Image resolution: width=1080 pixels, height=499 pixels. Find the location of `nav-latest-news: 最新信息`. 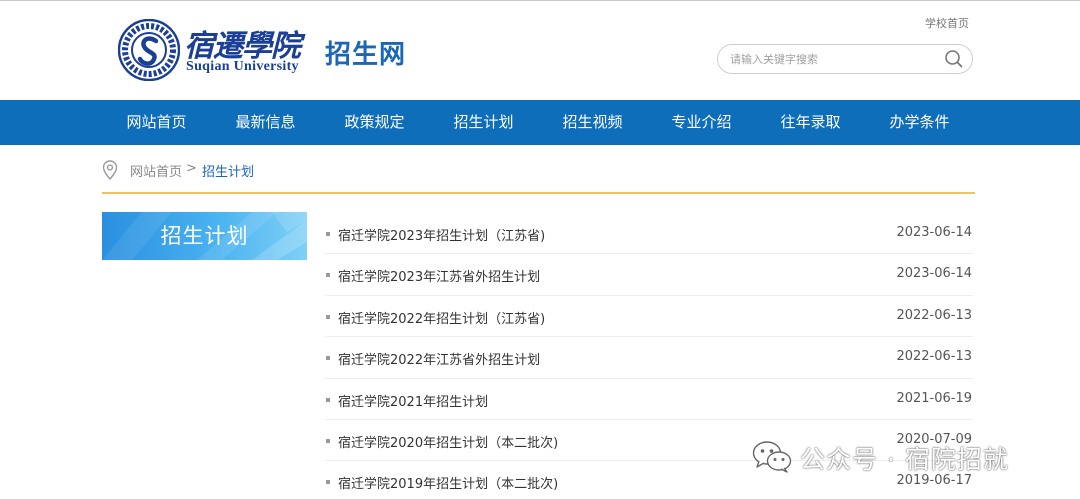

nav-latest-news: 最新信息 is located at coordinates (265, 122).